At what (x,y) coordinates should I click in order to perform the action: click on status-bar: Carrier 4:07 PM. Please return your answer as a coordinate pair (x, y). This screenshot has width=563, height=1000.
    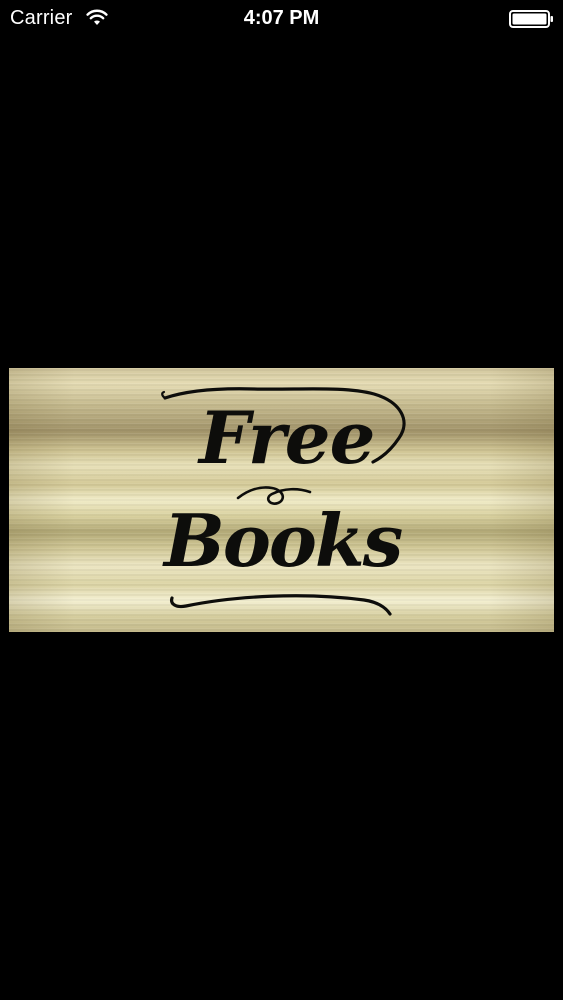
    Looking at the image, I should click on (281, 19).